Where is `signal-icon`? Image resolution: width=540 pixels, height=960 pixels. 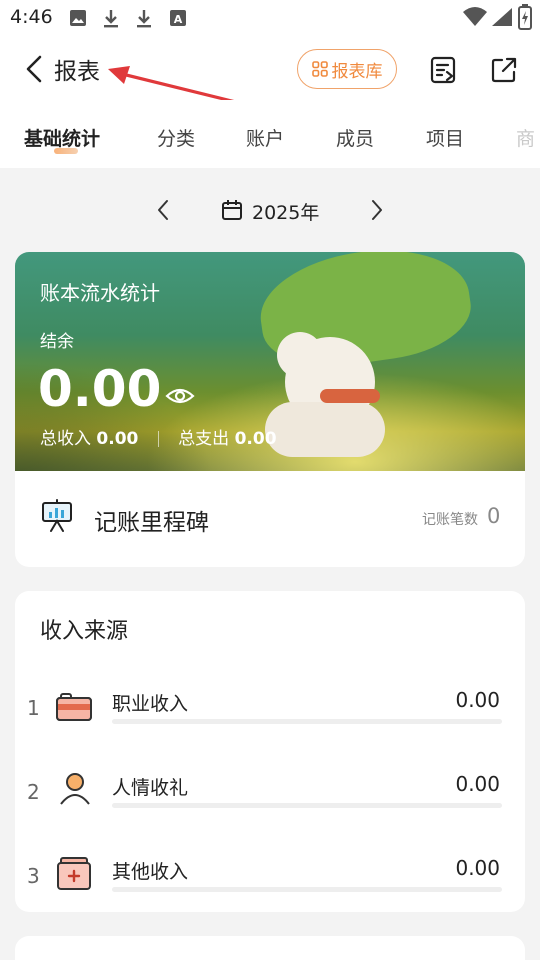
signal-icon is located at coordinates (502, 17).